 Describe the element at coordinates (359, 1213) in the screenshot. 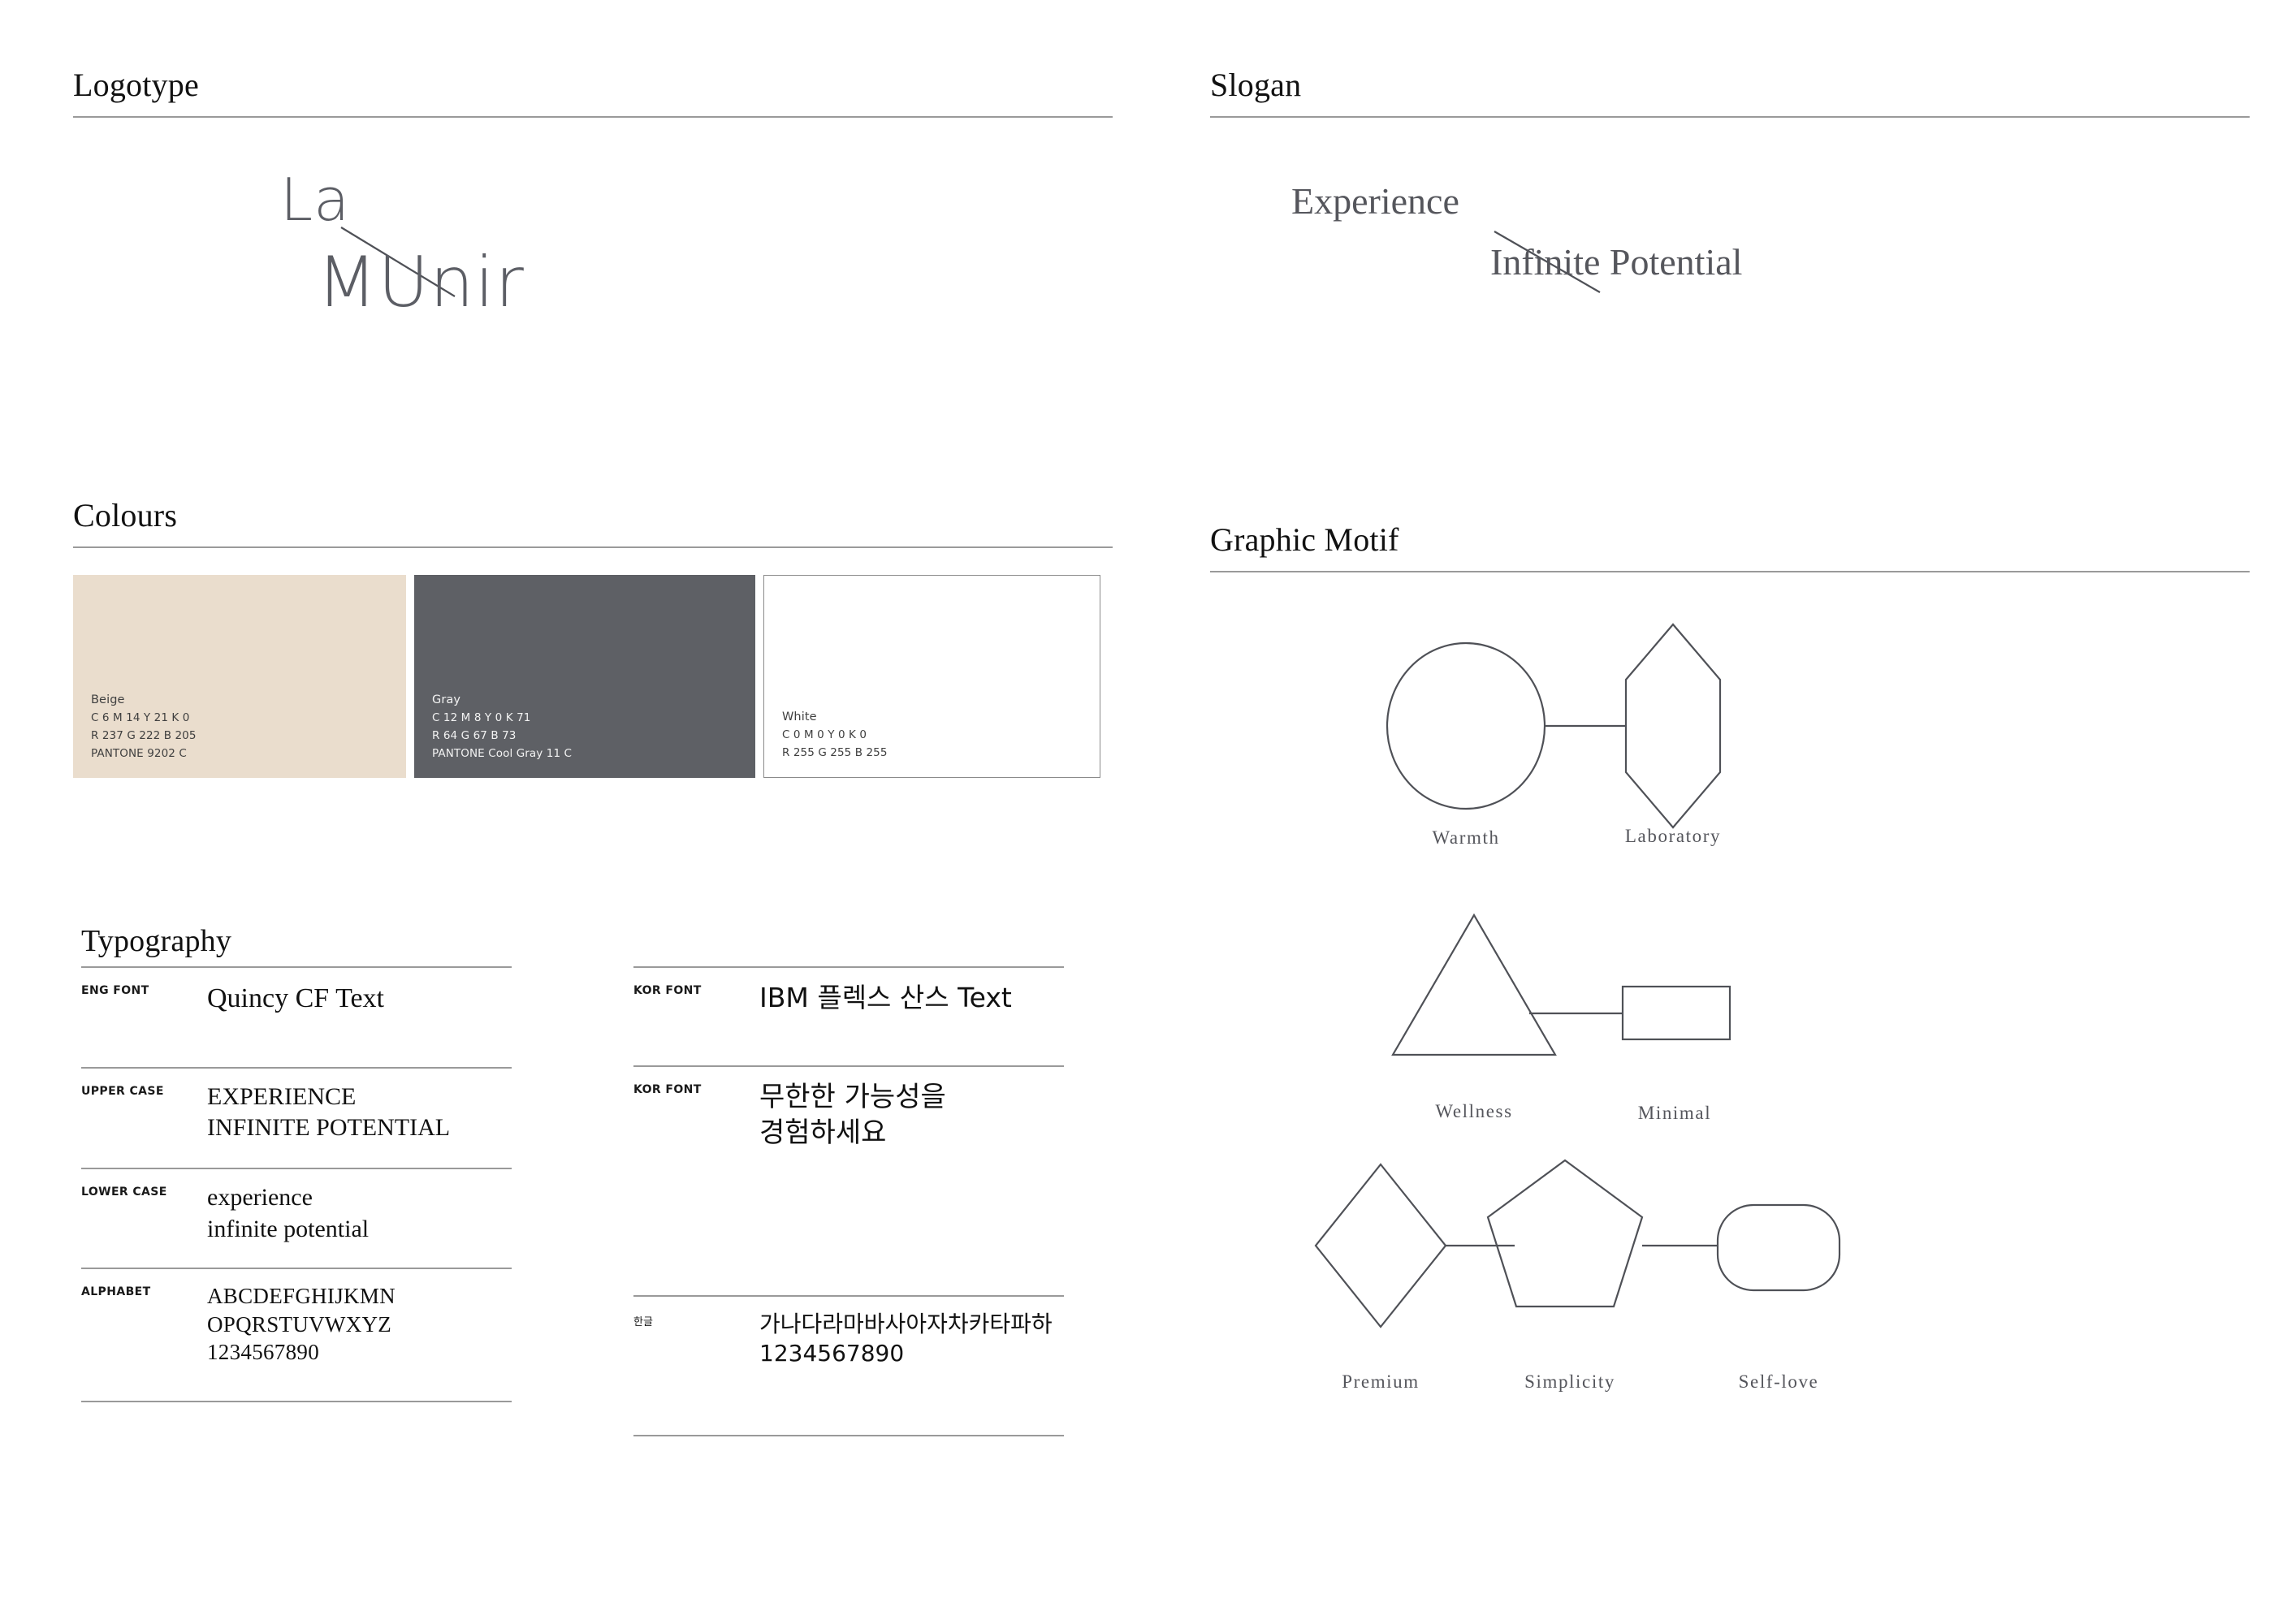

I see `typography-row-sample: experience infinite potential` at that location.